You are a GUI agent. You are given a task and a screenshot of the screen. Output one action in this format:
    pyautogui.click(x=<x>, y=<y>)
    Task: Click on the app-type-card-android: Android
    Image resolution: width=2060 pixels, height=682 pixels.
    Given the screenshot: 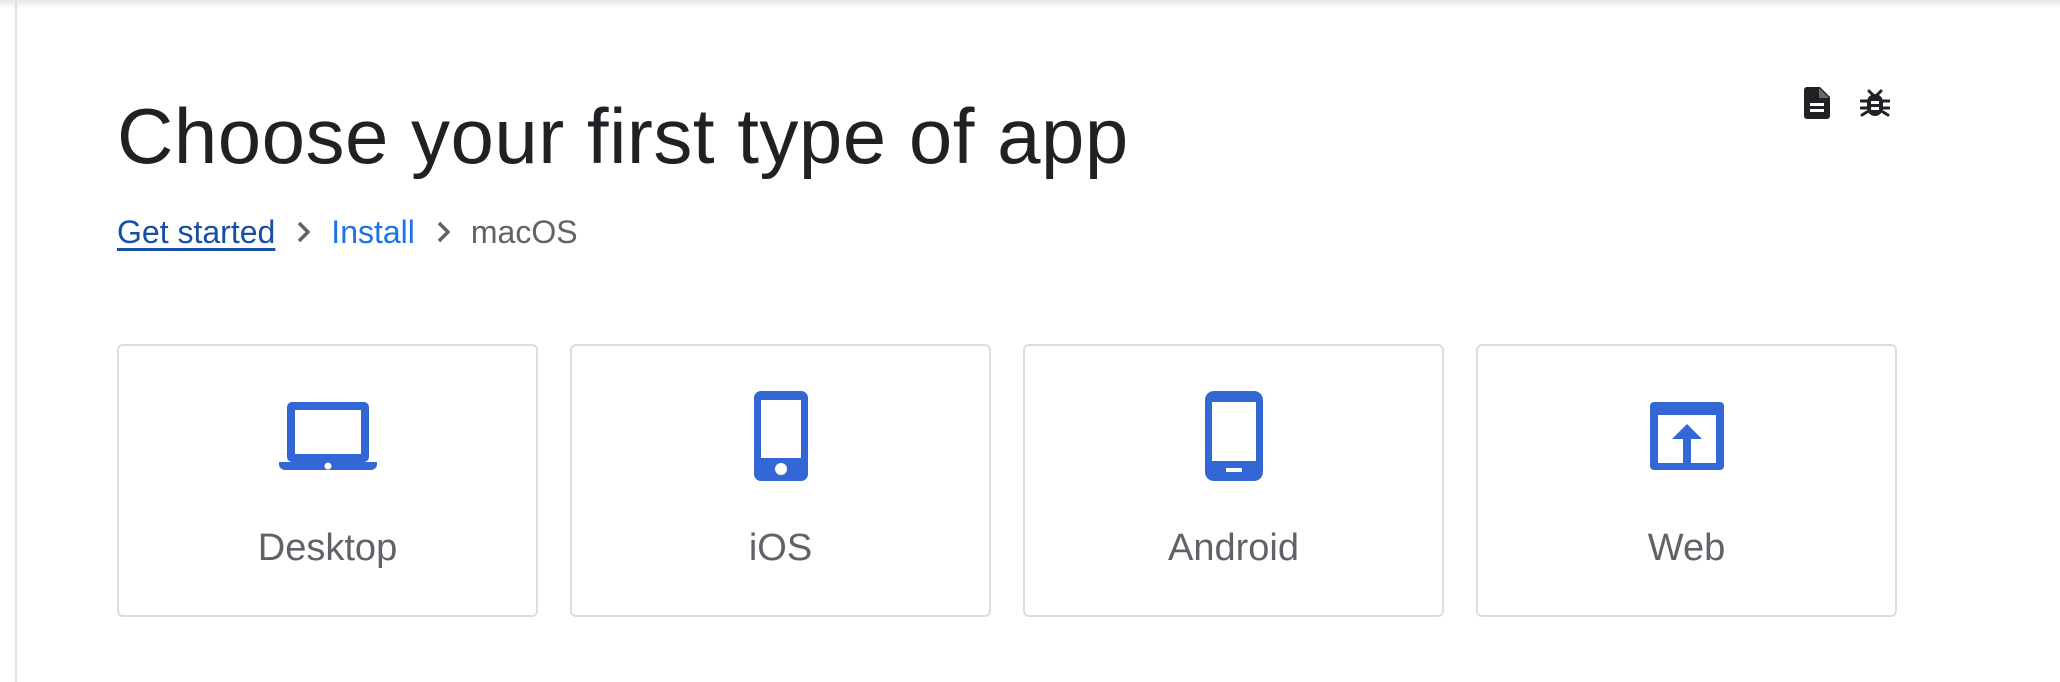 What is the action you would take?
    pyautogui.click(x=1233, y=480)
    